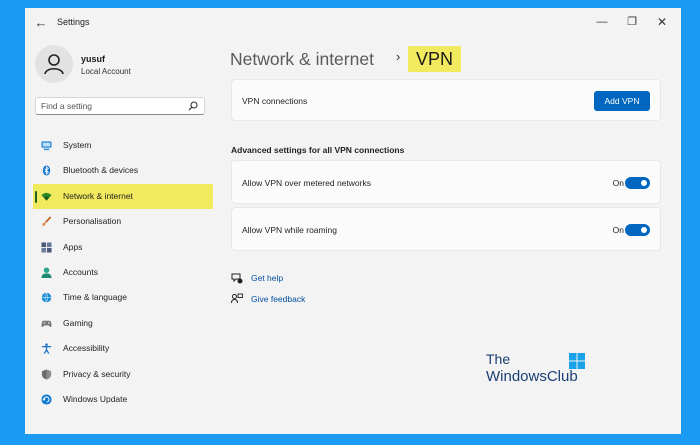  Describe the element at coordinates (46, 374) in the screenshot. I see `shield-icon` at that location.